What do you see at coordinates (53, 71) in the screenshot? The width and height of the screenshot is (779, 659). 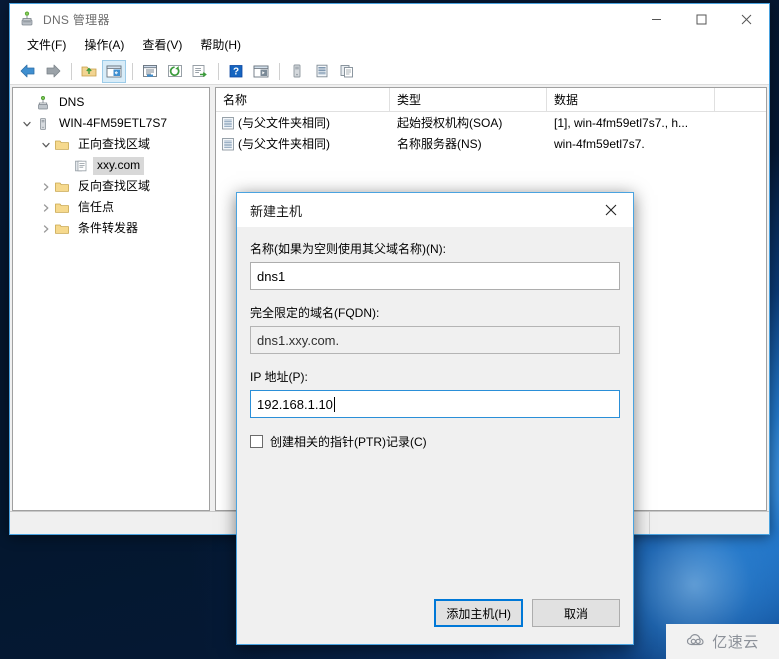 I see `forward-icon` at bounding box center [53, 71].